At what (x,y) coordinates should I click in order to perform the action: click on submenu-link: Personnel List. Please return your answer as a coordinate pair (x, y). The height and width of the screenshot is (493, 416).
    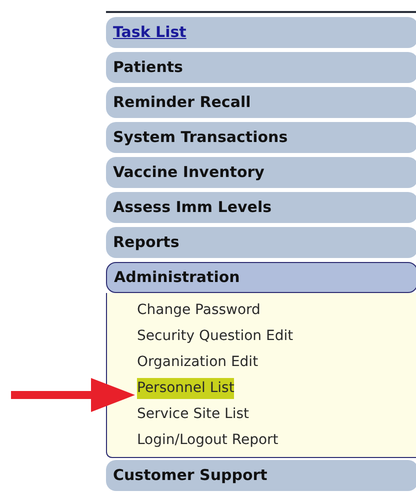
    Looking at the image, I should click on (185, 388).